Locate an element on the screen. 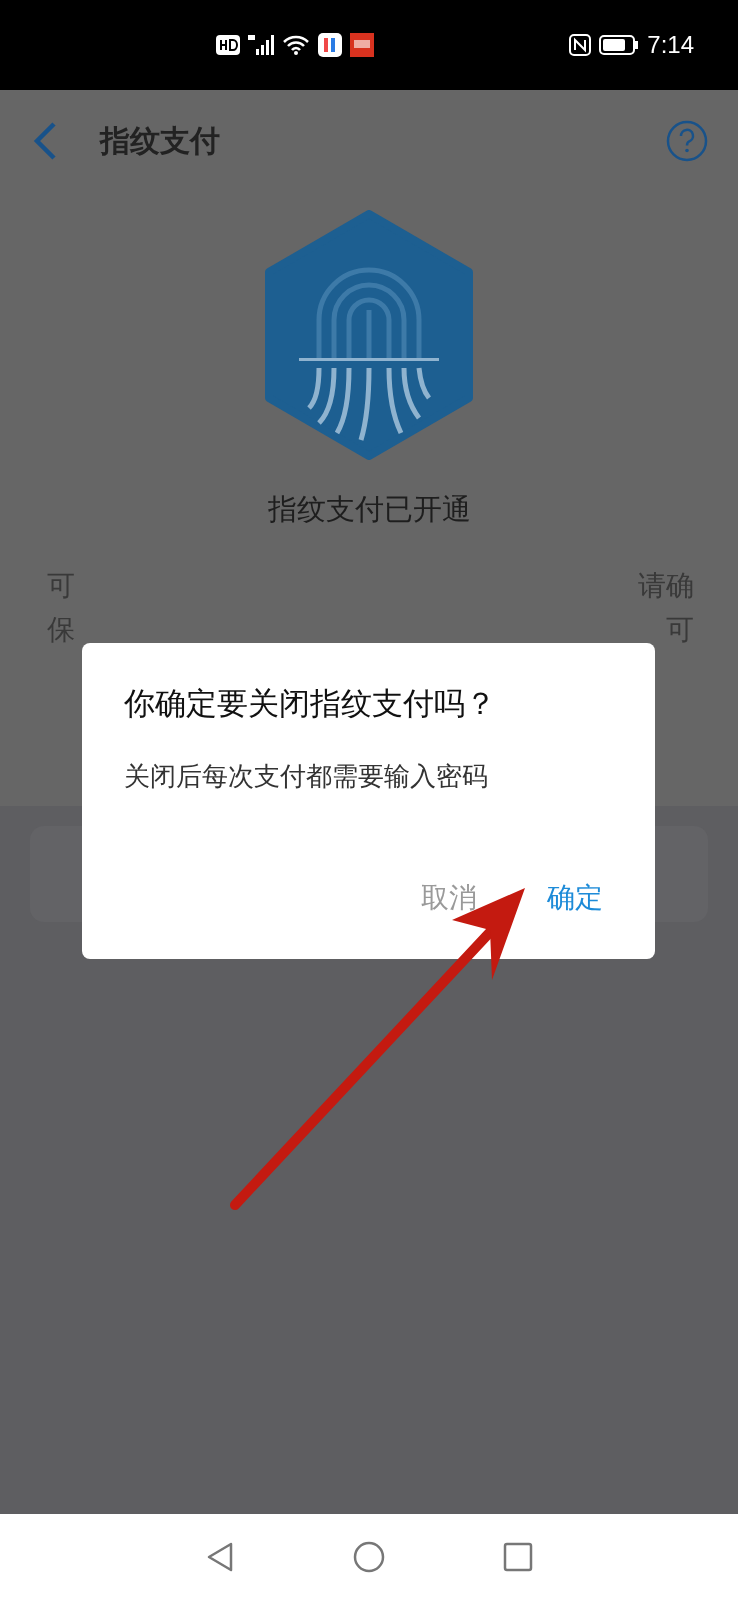 The height and width of the screenshot is (1600, 738). page-title: 指纹支付 is located at coordinates (160, 140).